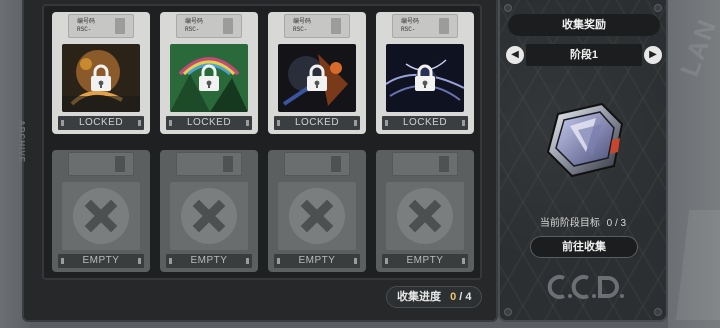  What do you see at coordinates (419, 297) in the screenshot?
I see `progress-label: 收集进度` at bounding box center [419, 297].